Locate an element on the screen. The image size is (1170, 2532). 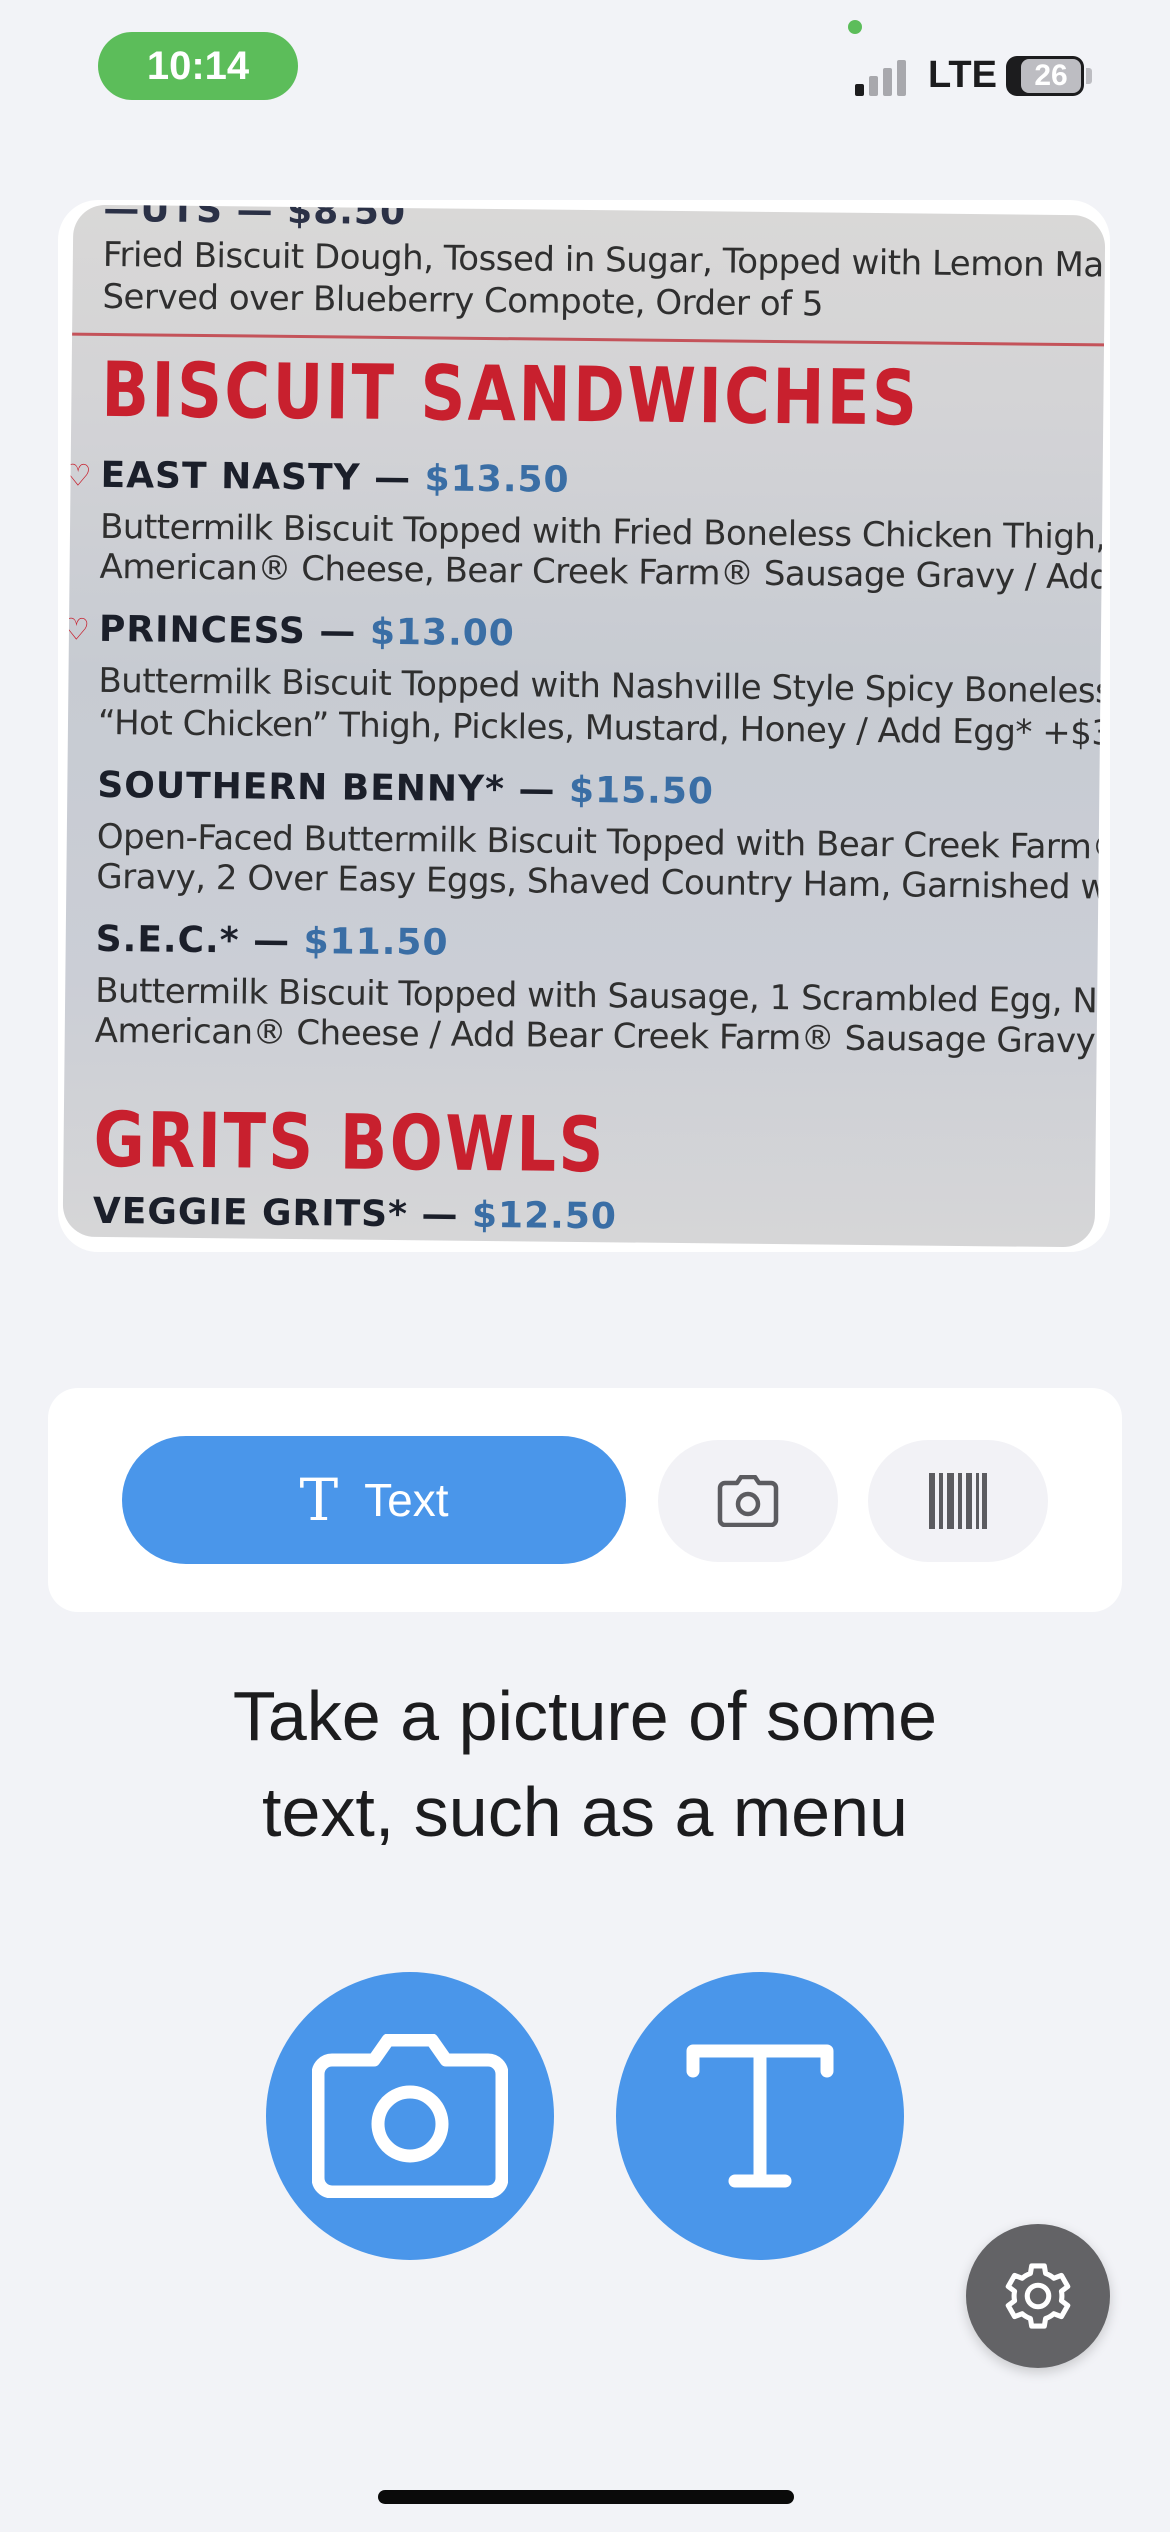
barcode-mode-button is located at coordinates (958, 1501).